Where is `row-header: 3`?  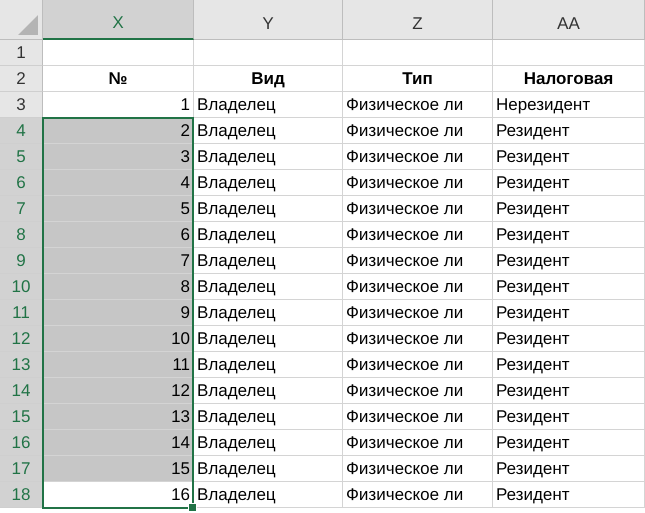 row-header: 3 is located at coordinates (21, 105).